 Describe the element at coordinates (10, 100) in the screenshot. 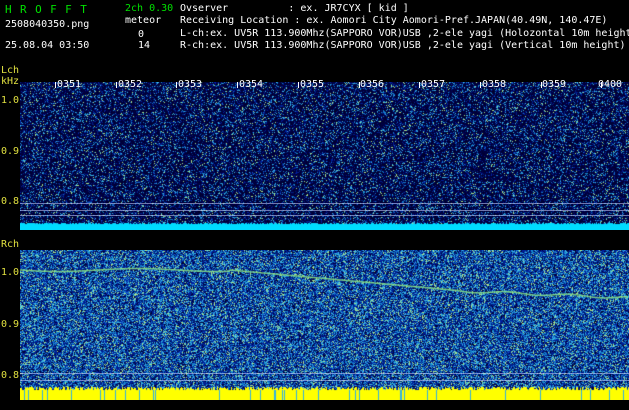

I see `lch-ytick-1: 1.0` at that location.